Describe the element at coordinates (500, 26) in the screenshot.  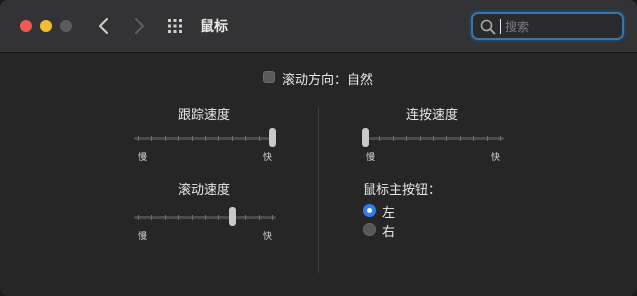
I see `text-caret` at that location.